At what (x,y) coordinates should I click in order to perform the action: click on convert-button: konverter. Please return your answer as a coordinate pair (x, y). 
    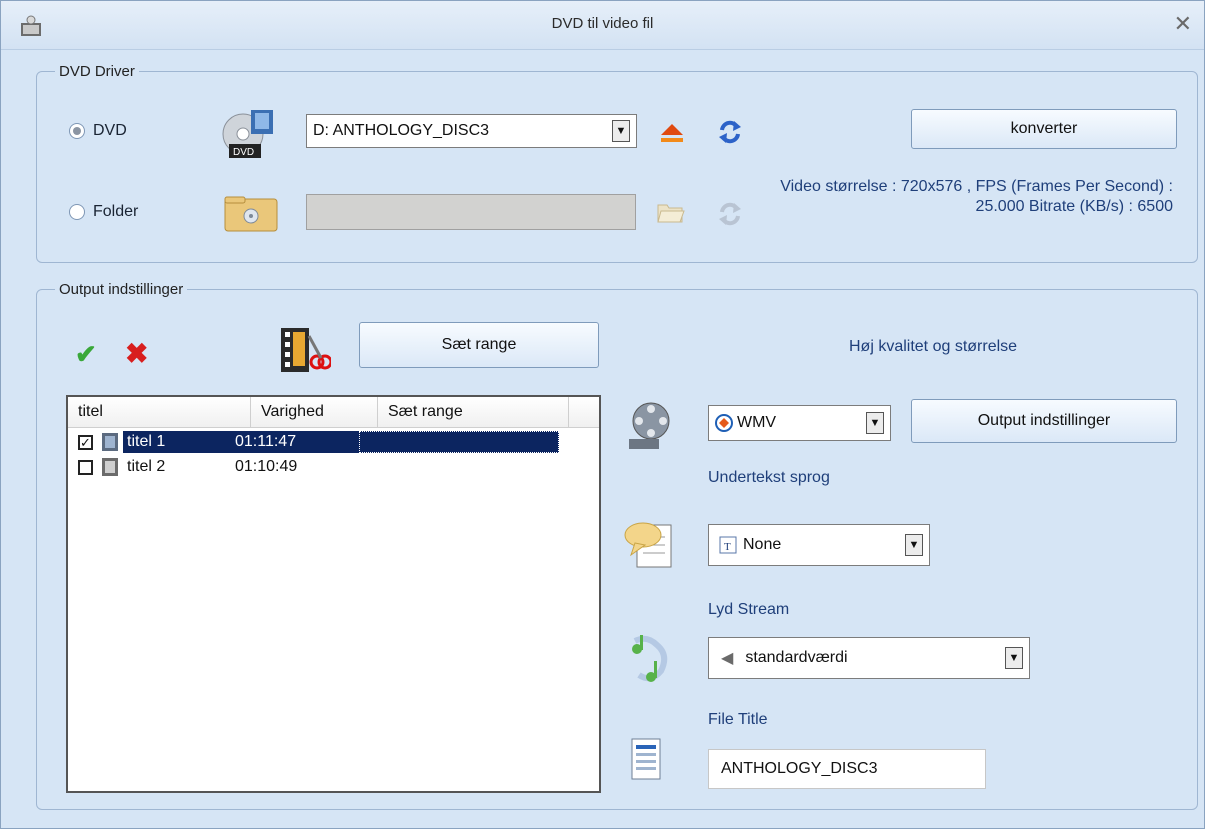
    Looking at the image, I should click on (1044, 129).